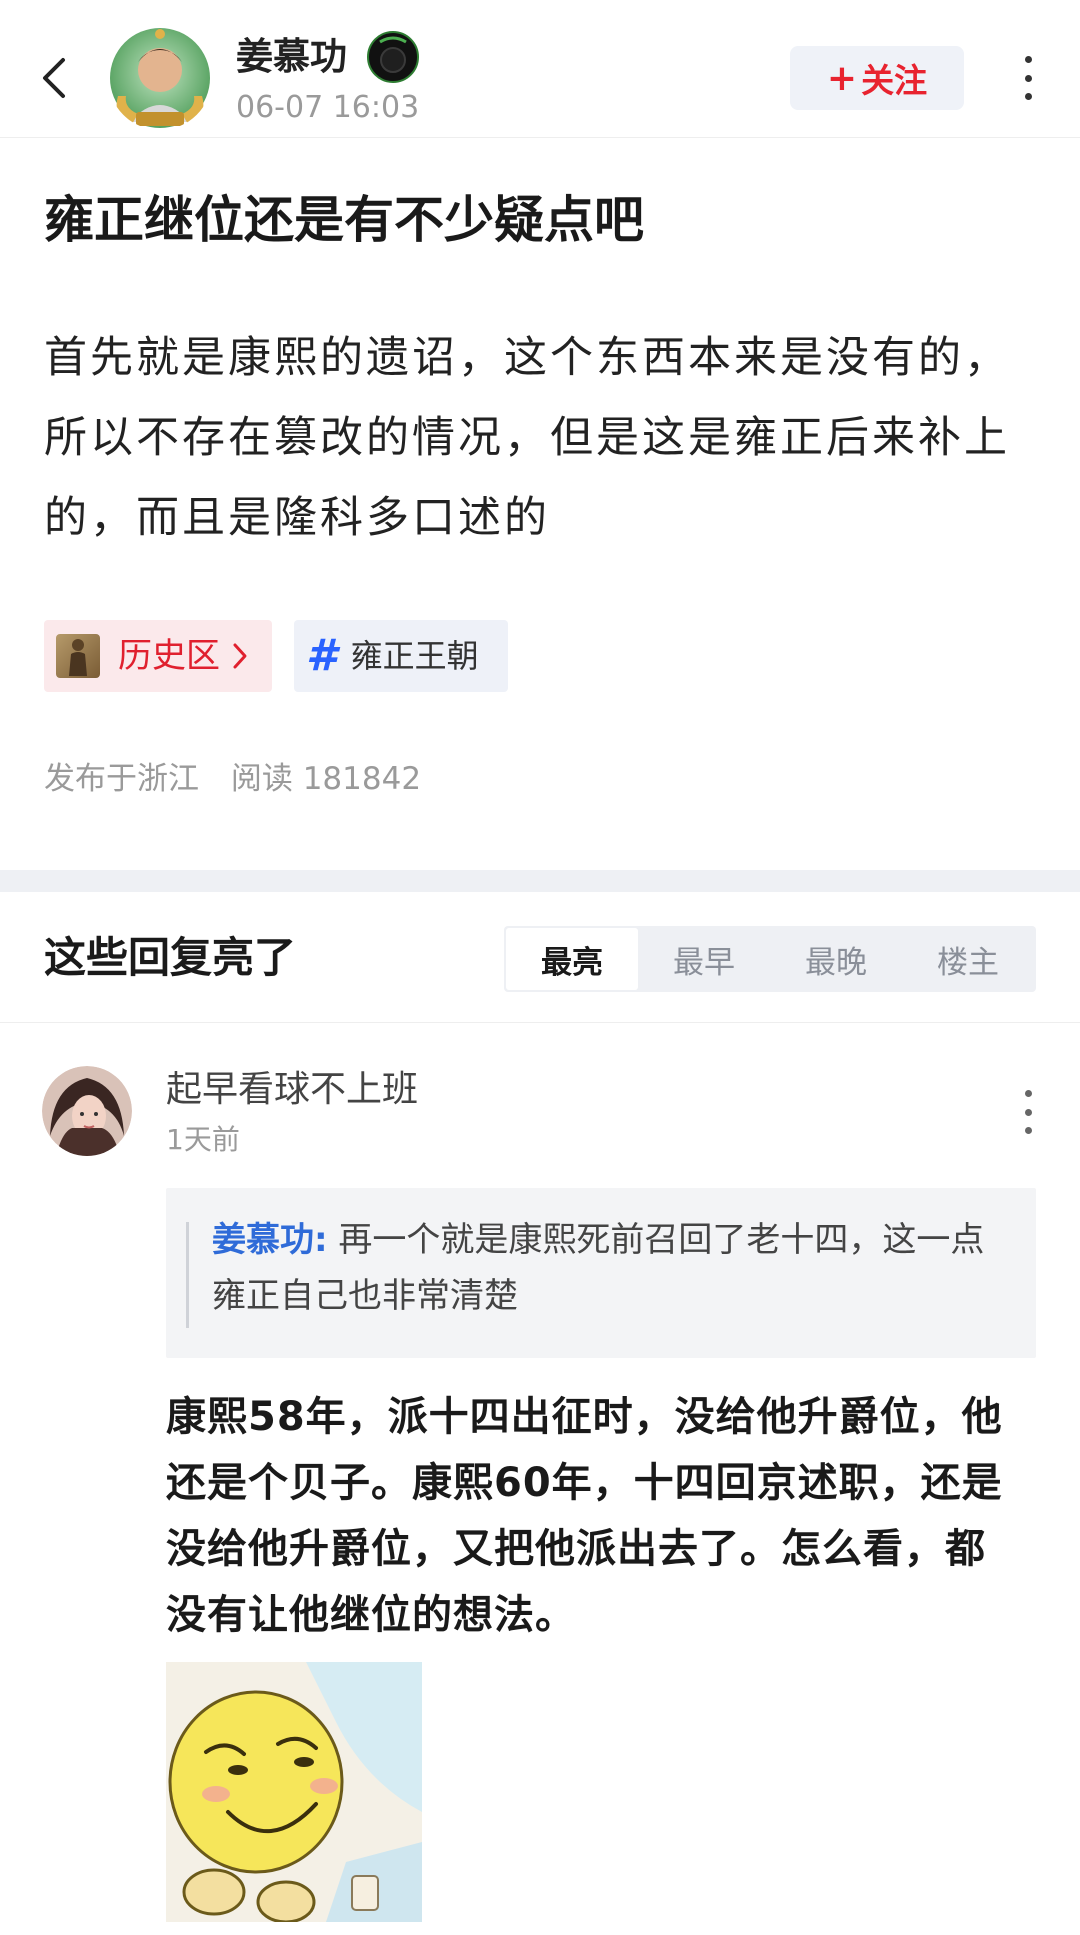 The height and width of the screenshot is (1935, 1080). Describe the element at coordinates (894, 80) in the screenshot. I see `follow-label: 关注` at that location.